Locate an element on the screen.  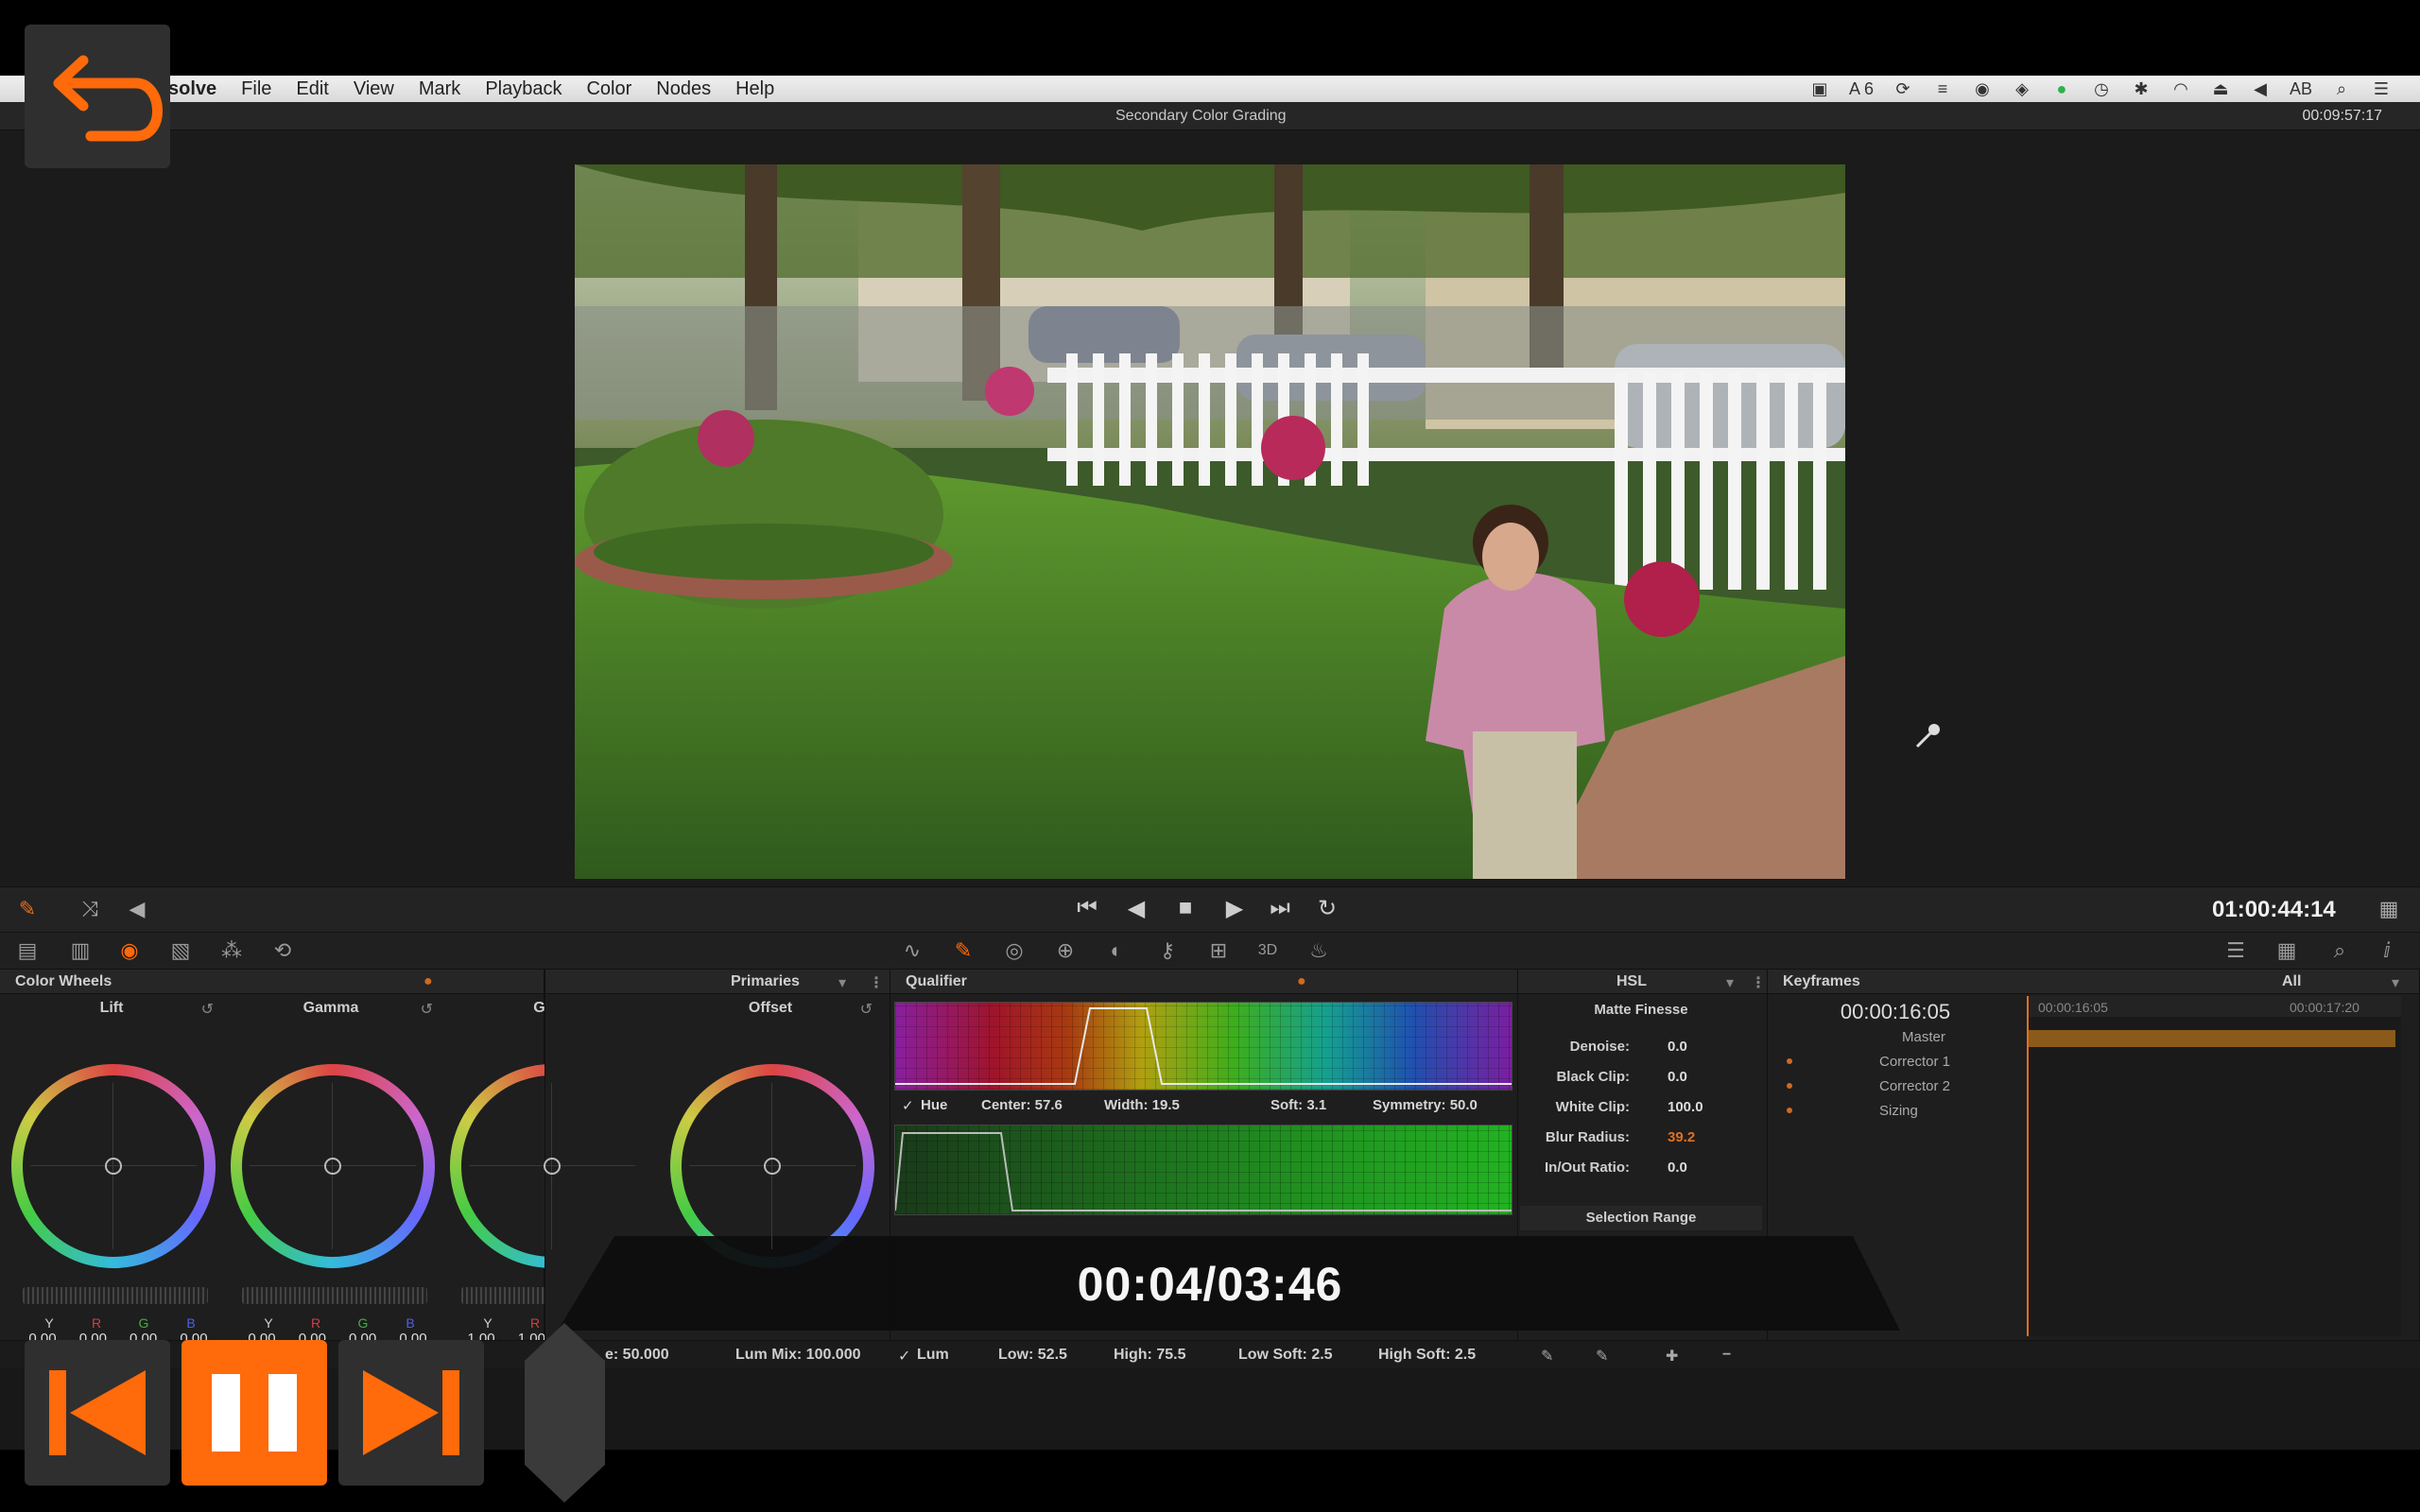
stop-button: ■ is located at coordinates (1185, 910).